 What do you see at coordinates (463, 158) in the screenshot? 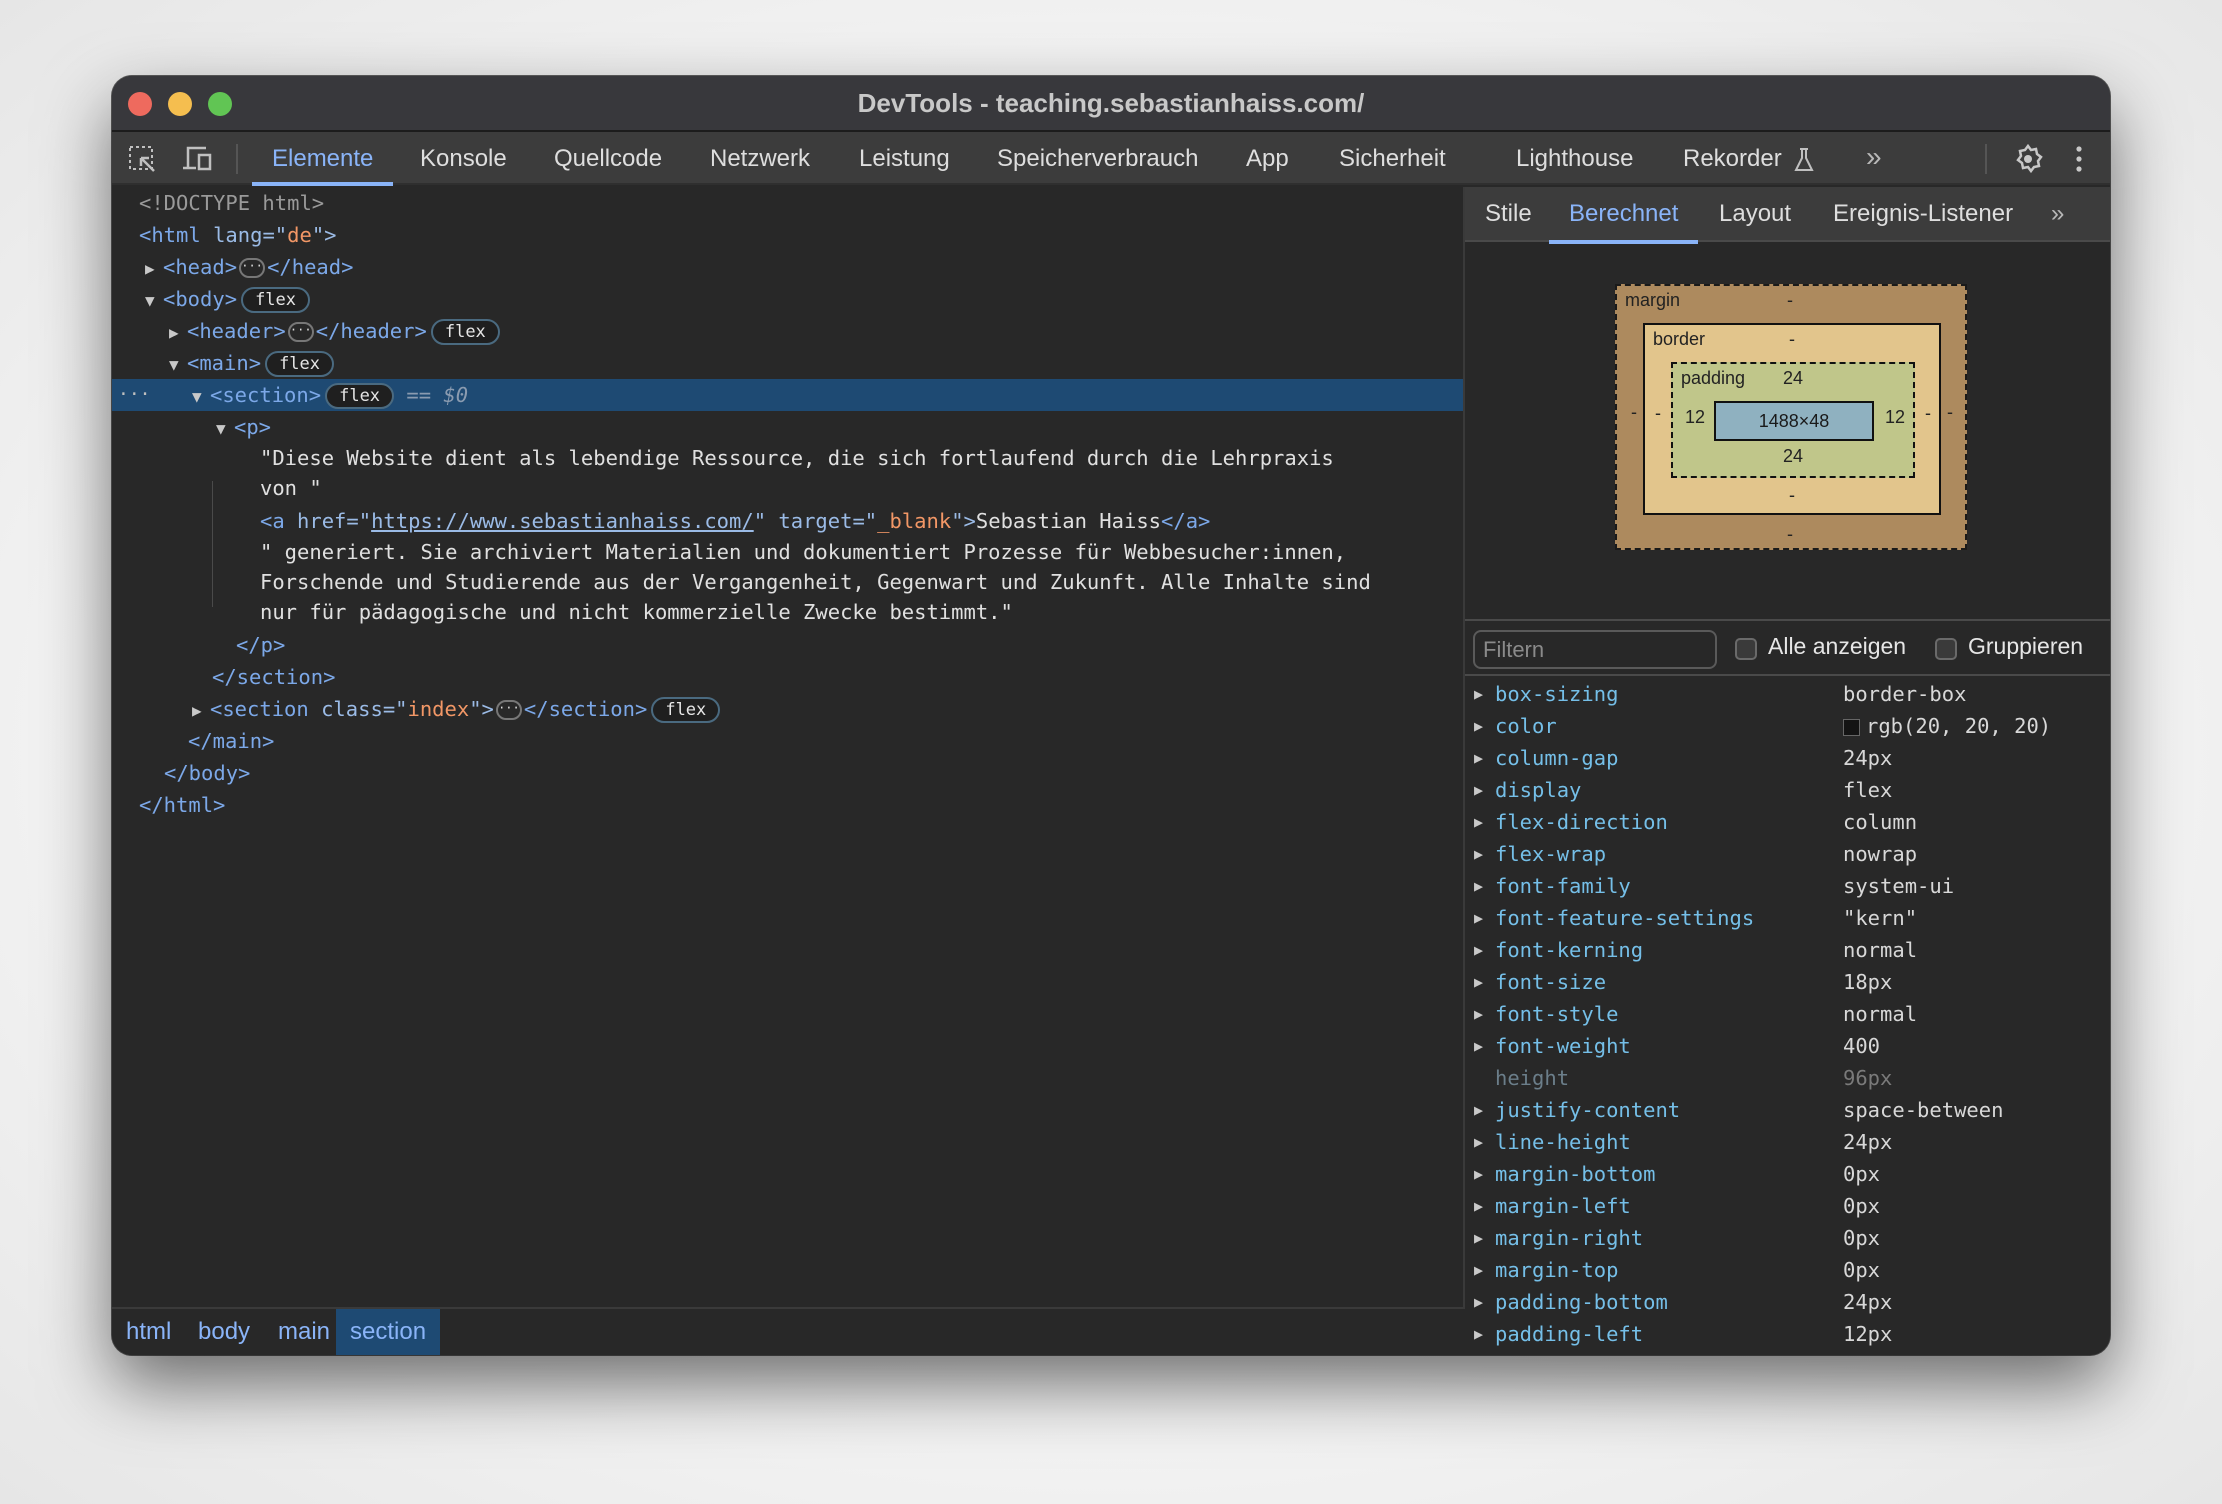
I see `tab-konsole: Konsole` at bounding box center [463, 158].